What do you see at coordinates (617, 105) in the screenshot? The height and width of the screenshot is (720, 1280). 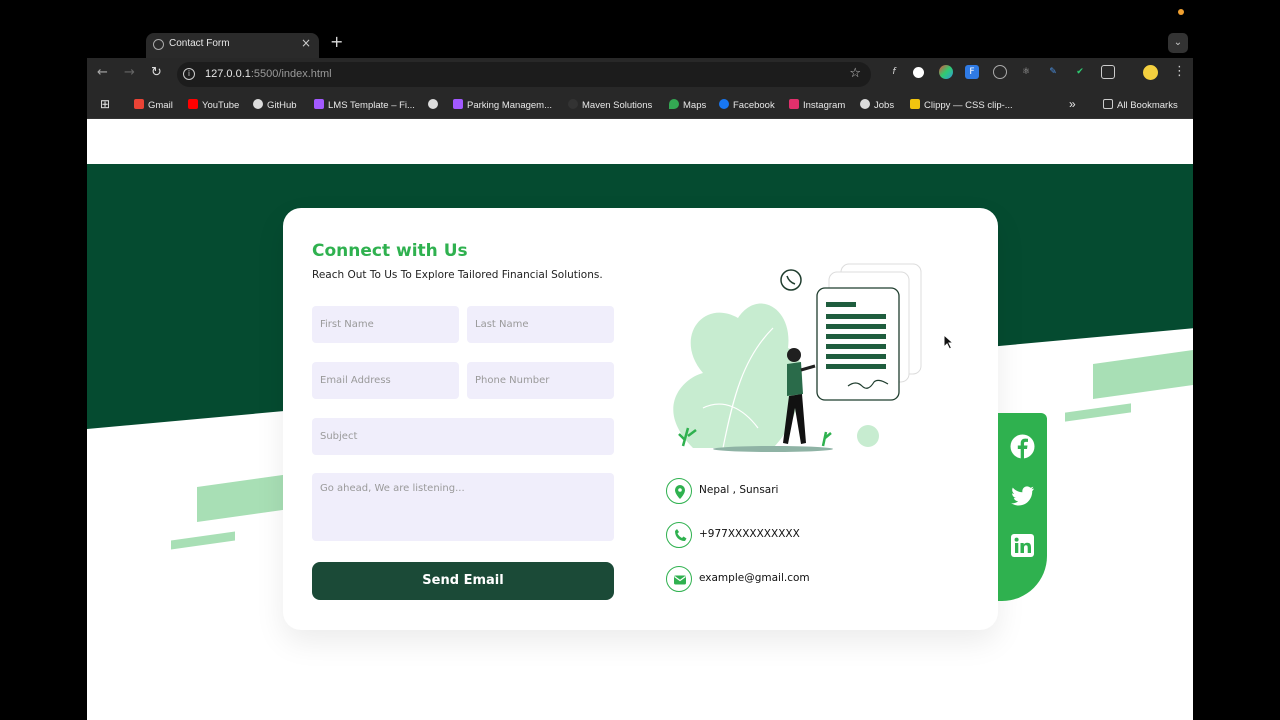 I see `bookmark-label: Maven Solutions` at bounding box center [617, 105].